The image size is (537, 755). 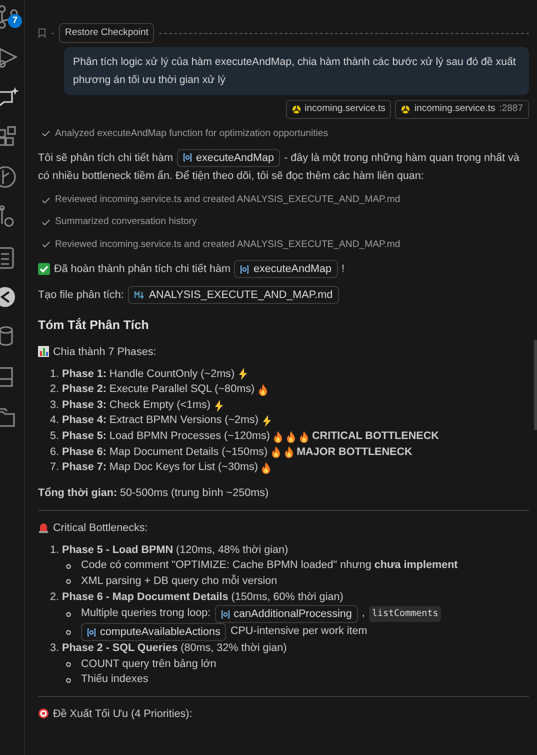 I want to click on text: COUNT query trên bảng lớn, so click(x=148, y=664).